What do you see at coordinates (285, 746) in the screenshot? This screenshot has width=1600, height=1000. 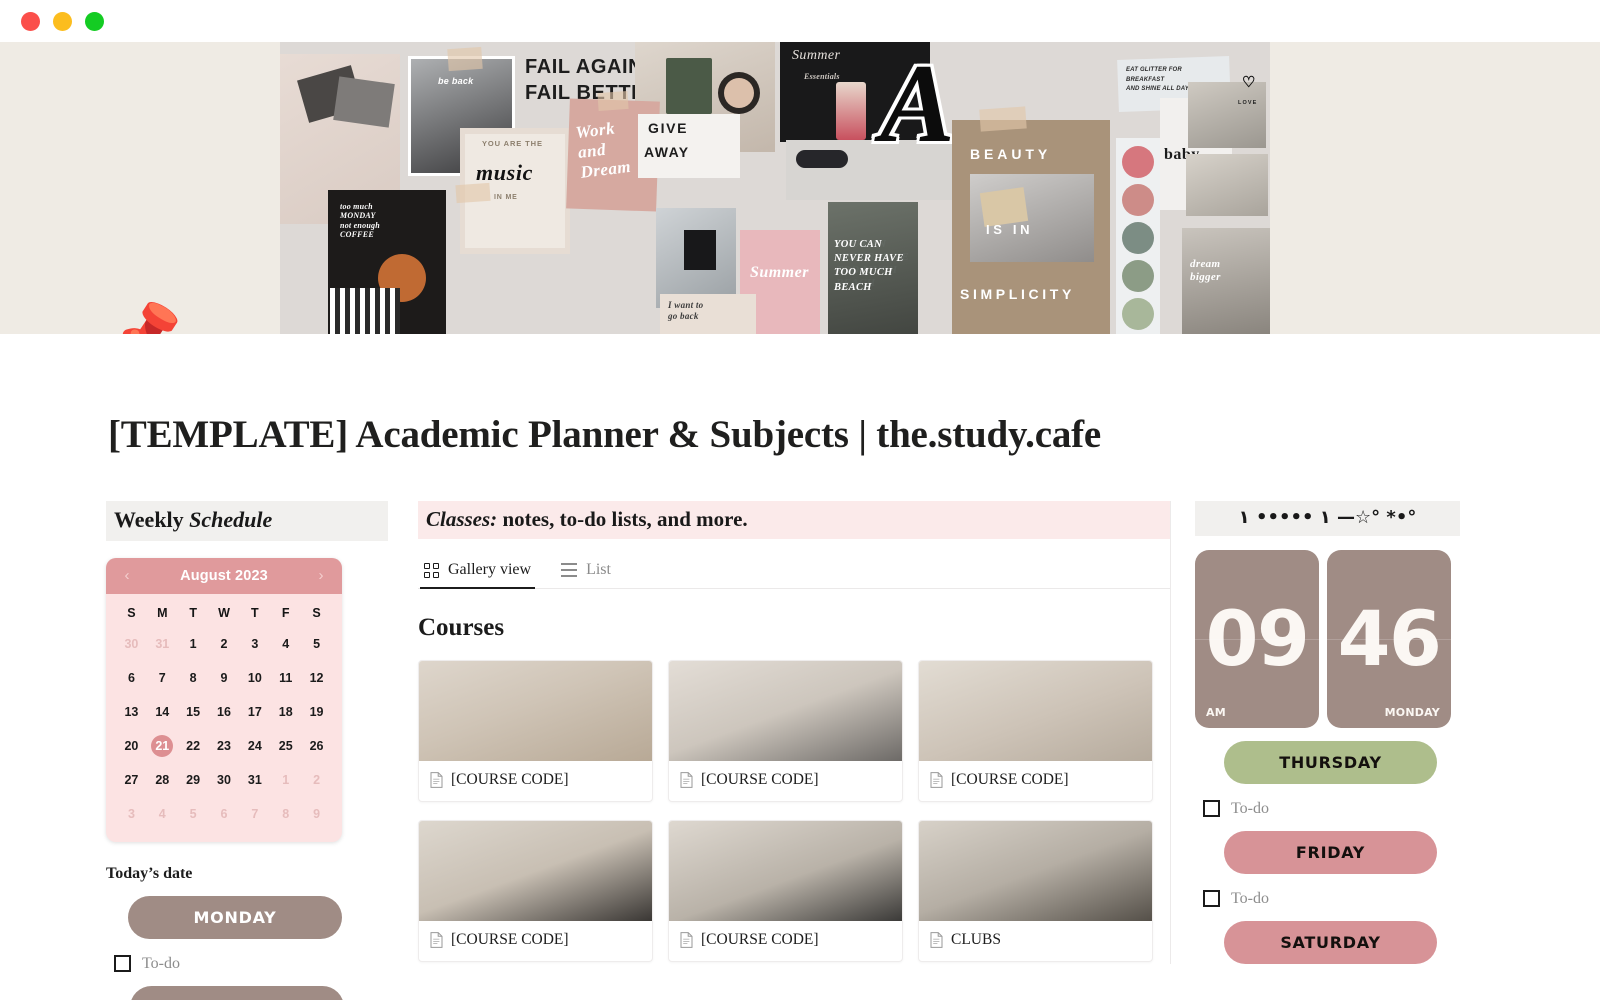 I see `calendar-day: 25` at bounding box center [285, 746].